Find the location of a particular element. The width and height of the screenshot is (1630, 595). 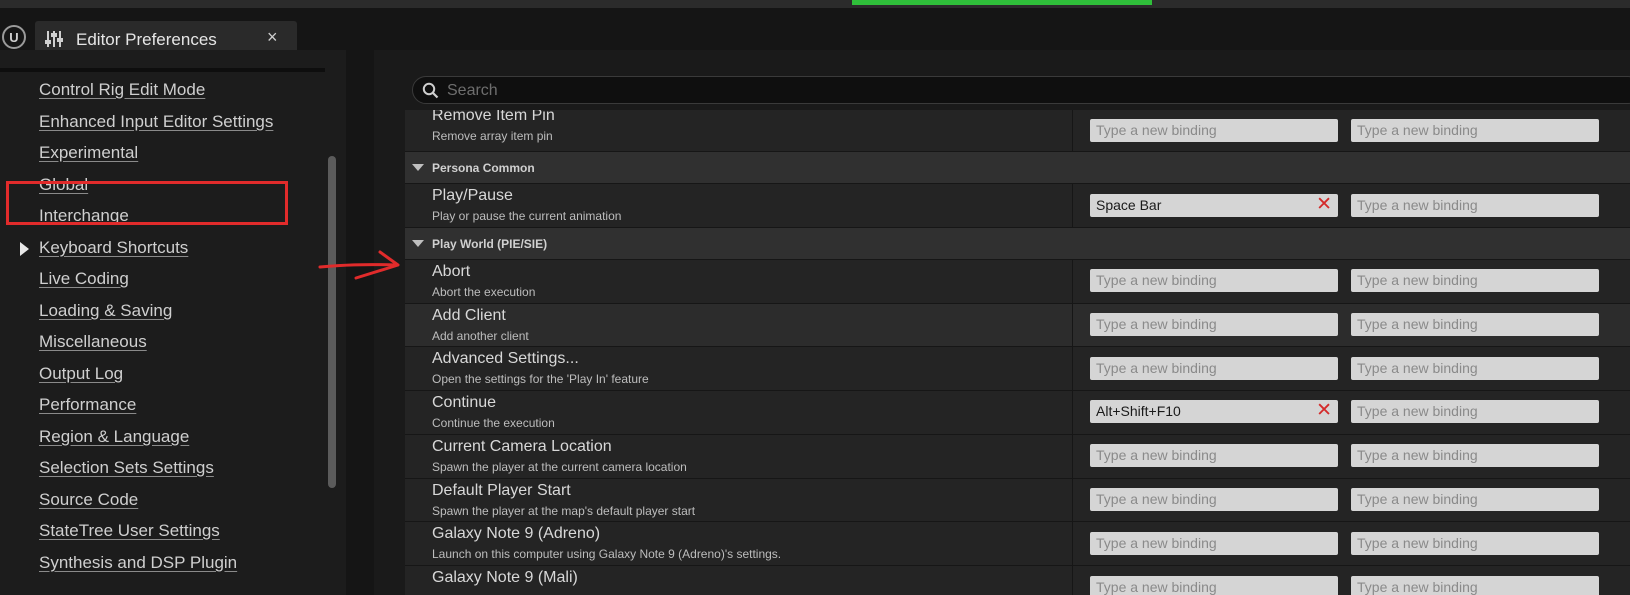

shortcut-name: Default Player Start is located at coordinates (501, 490).